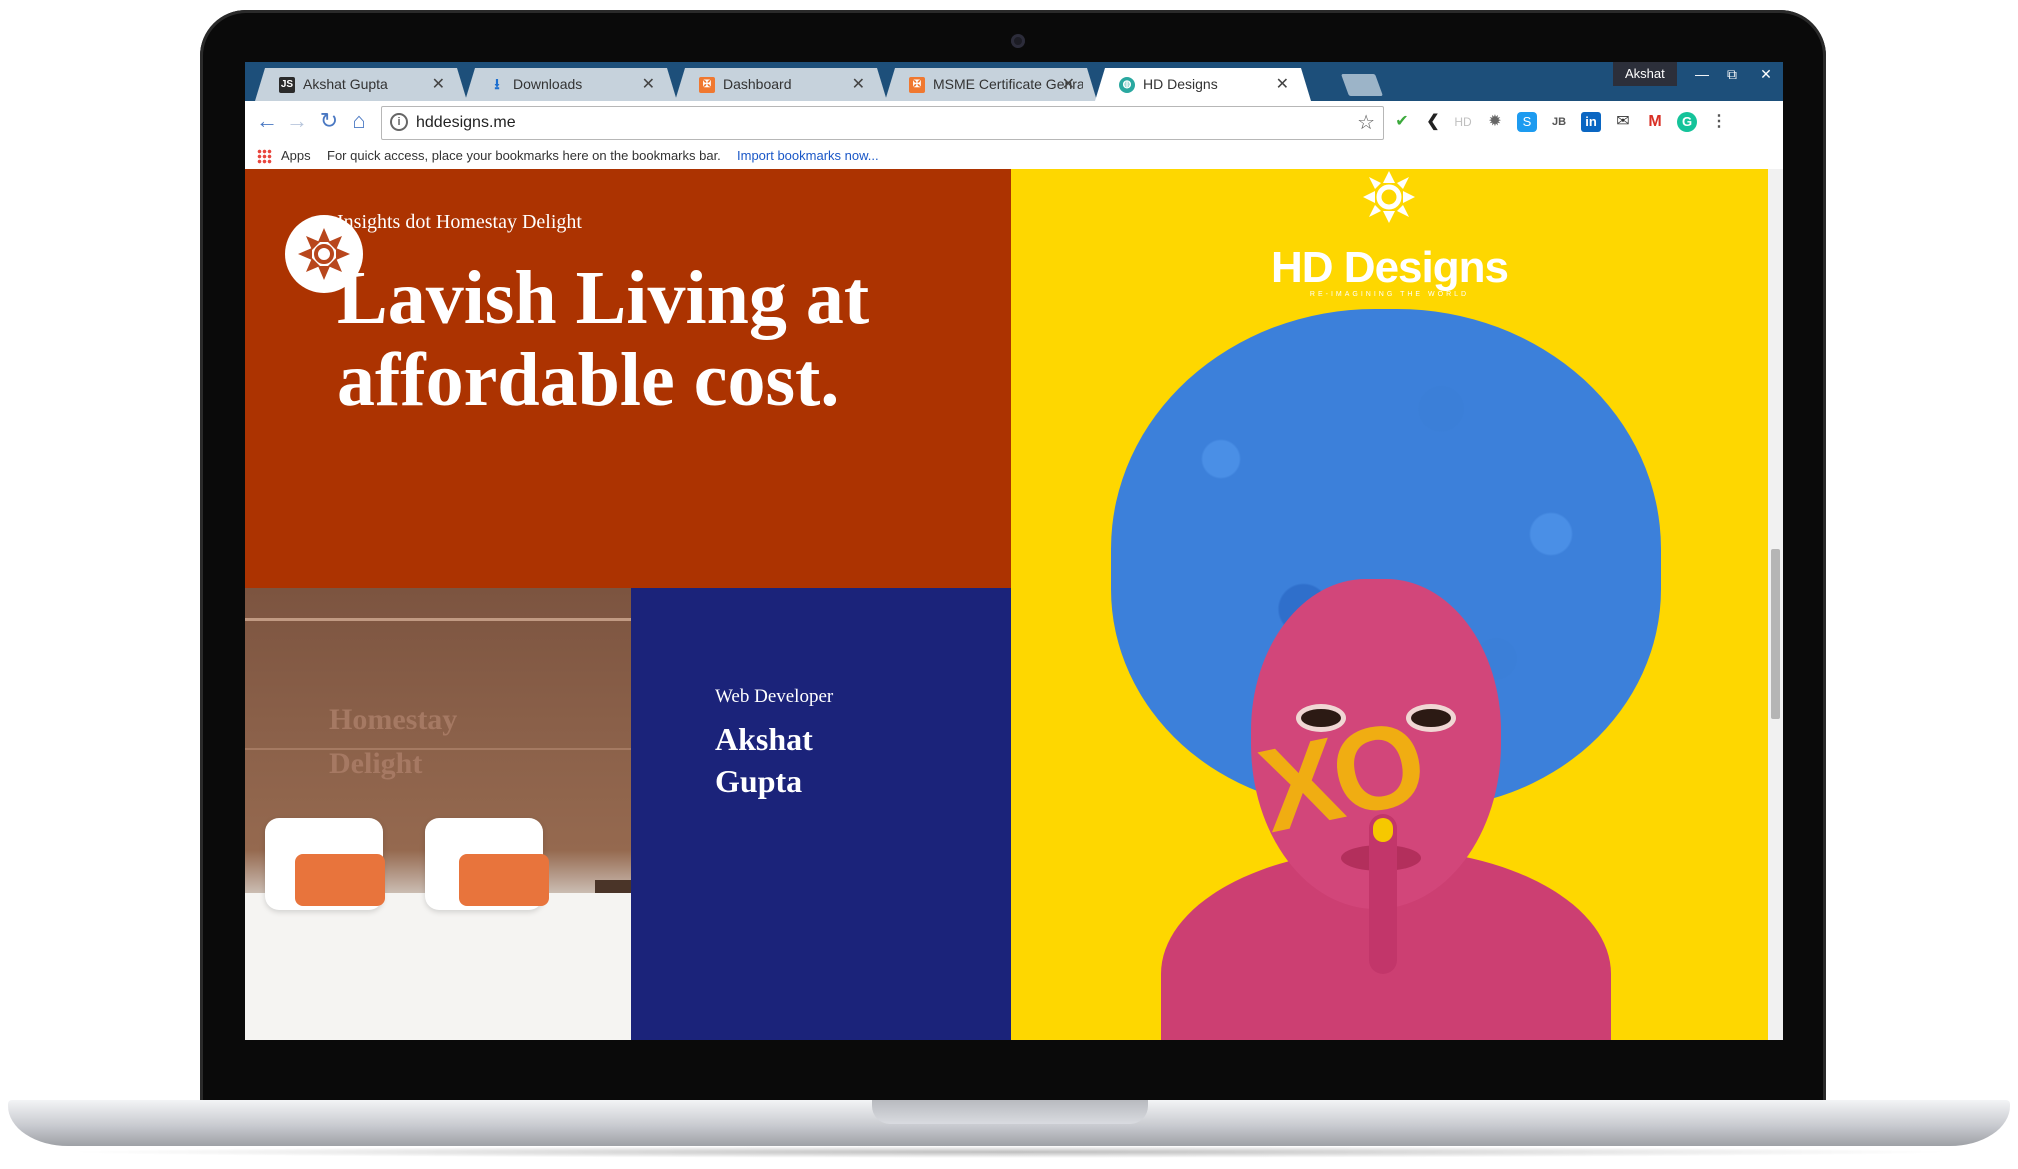  Describe the element at coordinates (459, 222) in the screenshot. I see `hero-eyebrow: Insights dot Homestay Delight` at that location.